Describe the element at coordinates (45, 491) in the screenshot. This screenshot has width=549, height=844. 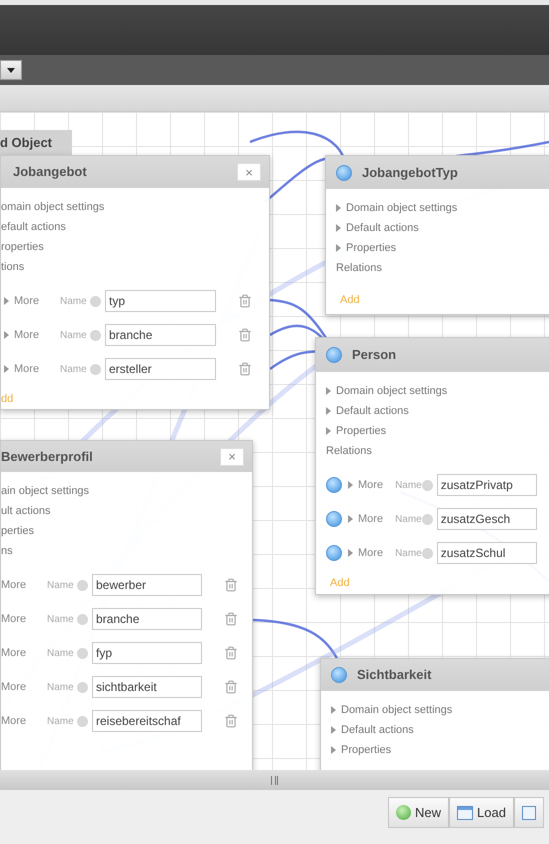
I see `section-link: ain object settings` at that location.